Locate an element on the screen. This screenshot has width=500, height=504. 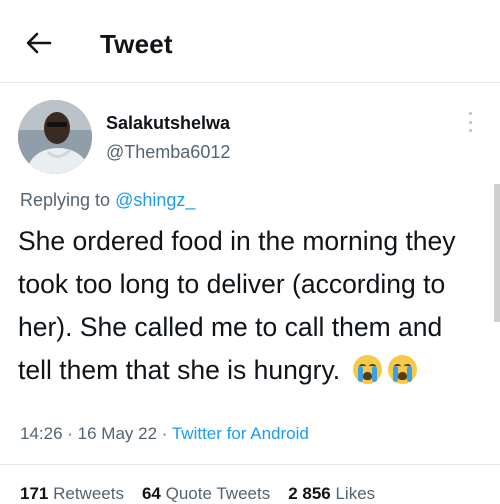
likes-label: Likes is located at coordinates (353, 493).